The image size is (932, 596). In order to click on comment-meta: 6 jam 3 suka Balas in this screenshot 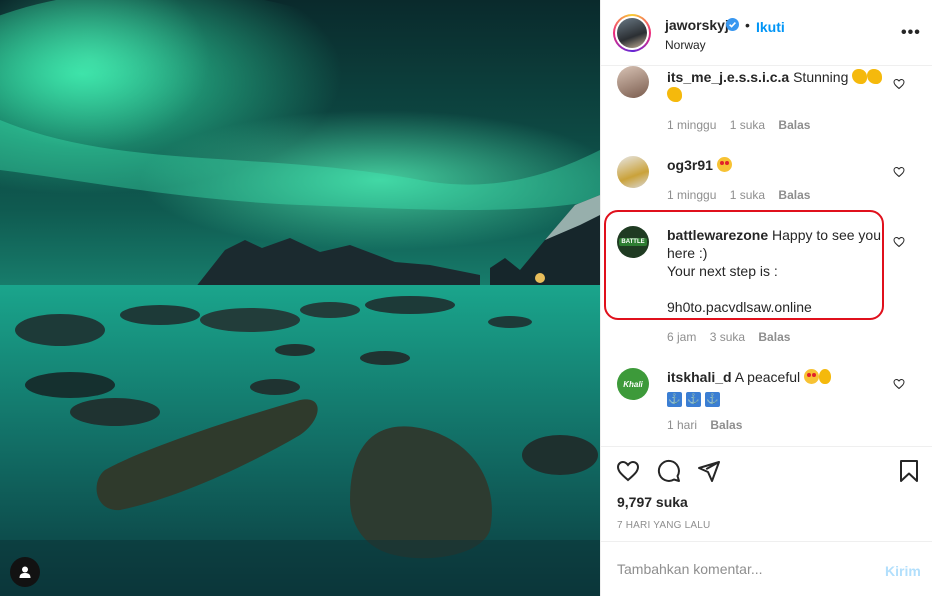, I will do `click(733, 337)`.